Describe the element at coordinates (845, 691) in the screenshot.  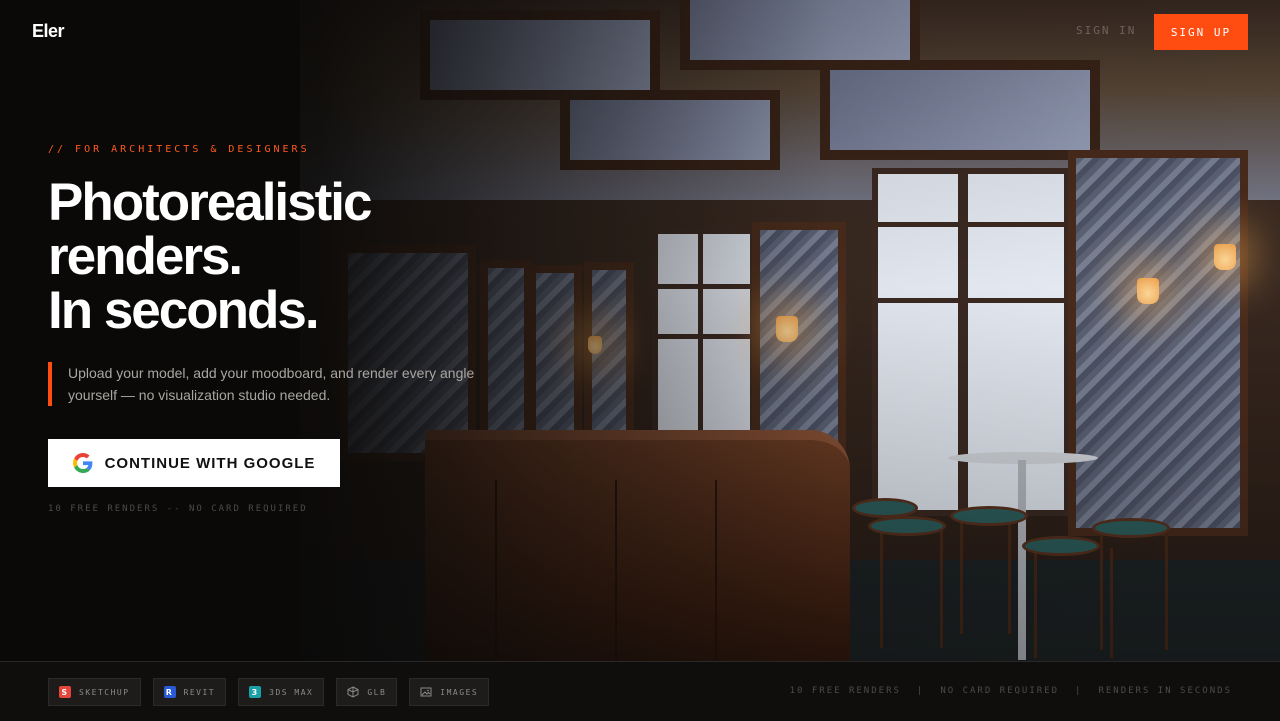
I see `stat-free-renders: 10 FREE RENDERS` at that location.